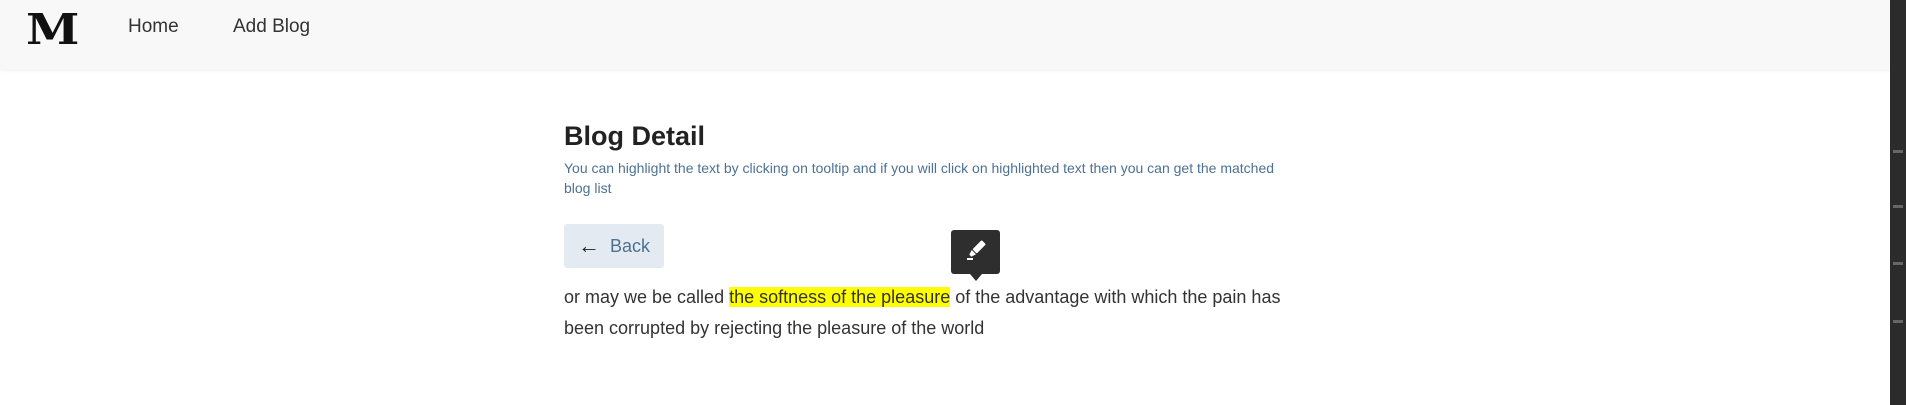 This screenshot has height=405, width=1906. I want to click on logo: M, so click(52, 30).